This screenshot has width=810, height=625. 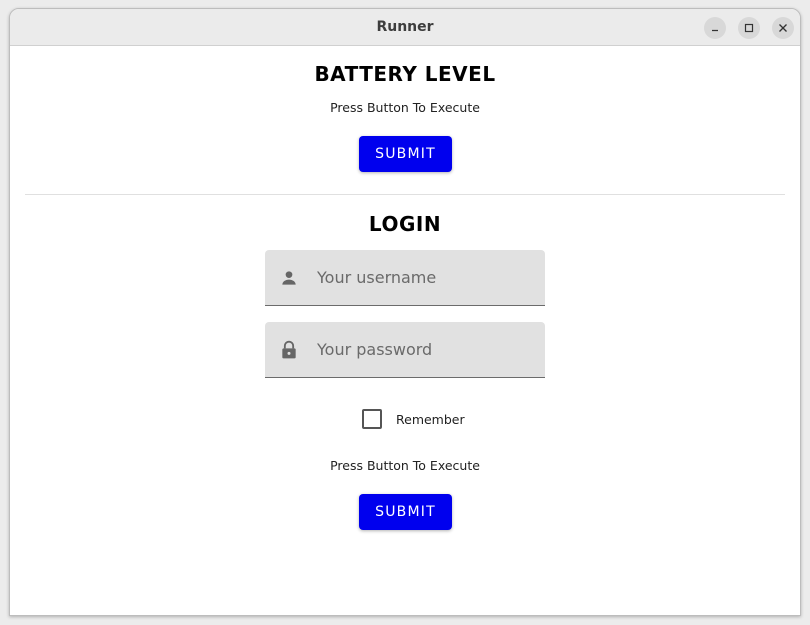 I want to click on maximize-button, so click(x=749, y=28).